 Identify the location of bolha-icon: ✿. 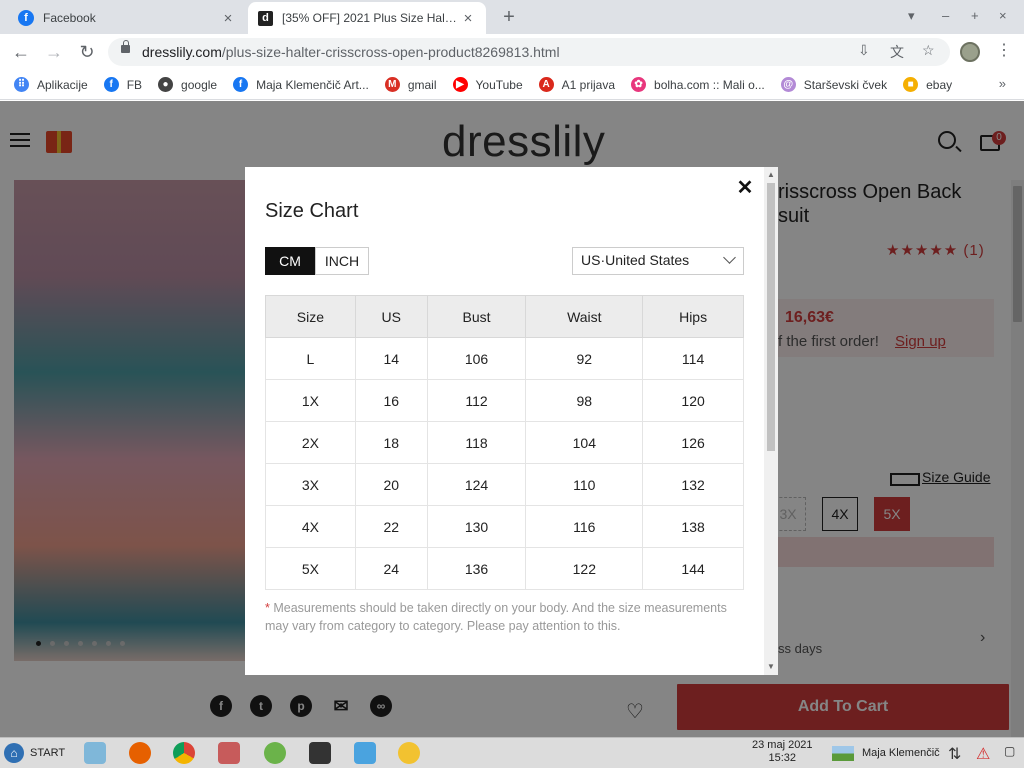
(639, 84).